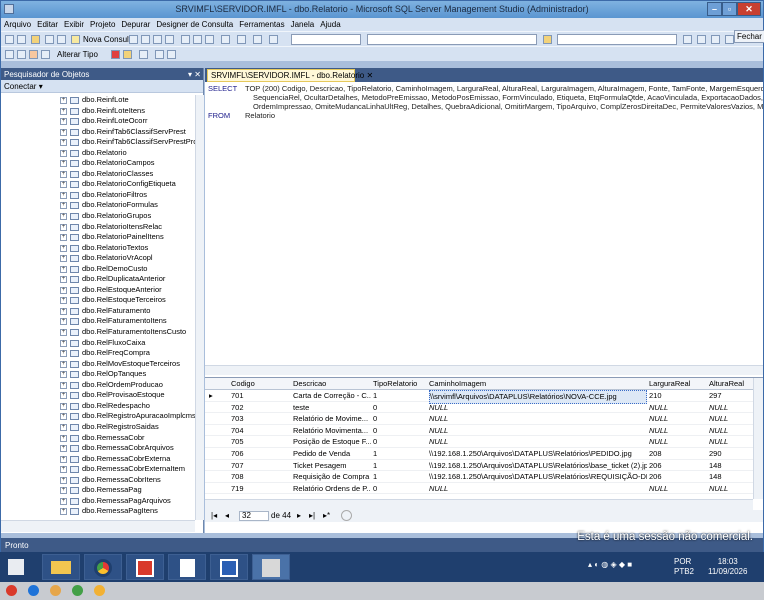 The image size is (764, 600). Describe the element at coordinates (547, 39) in the screenshot. I see `find-icon` at that location.